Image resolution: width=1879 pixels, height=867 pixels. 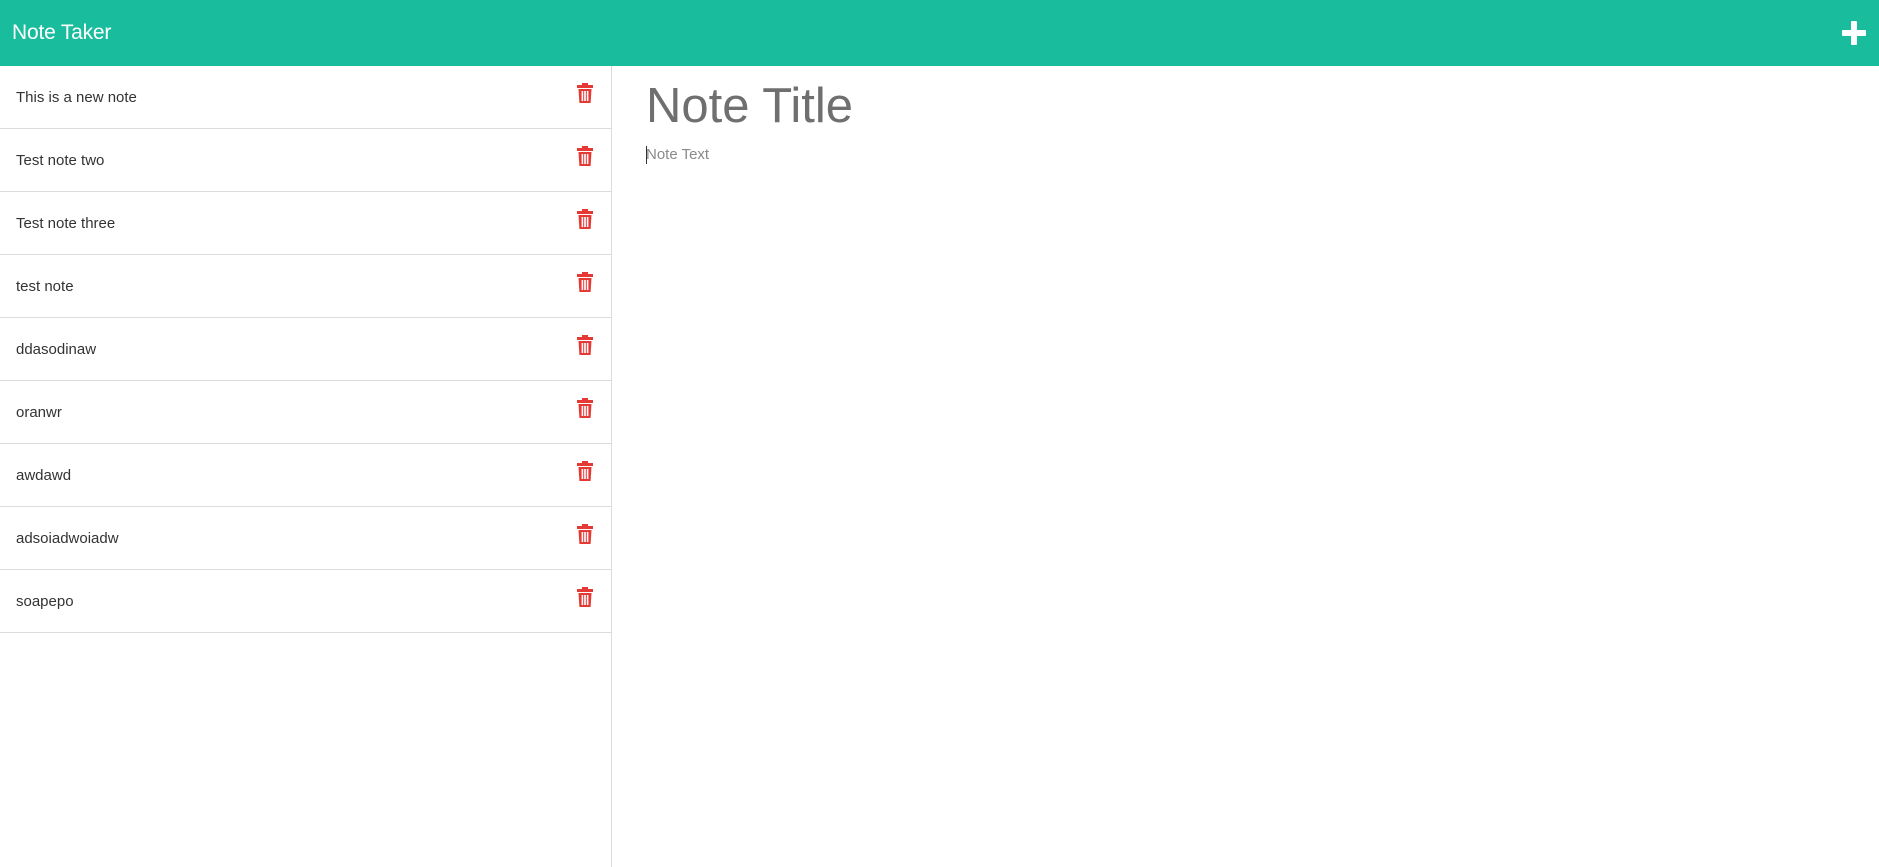 I want to click on note-item-title: Test note three, so click(x=66, y=223).